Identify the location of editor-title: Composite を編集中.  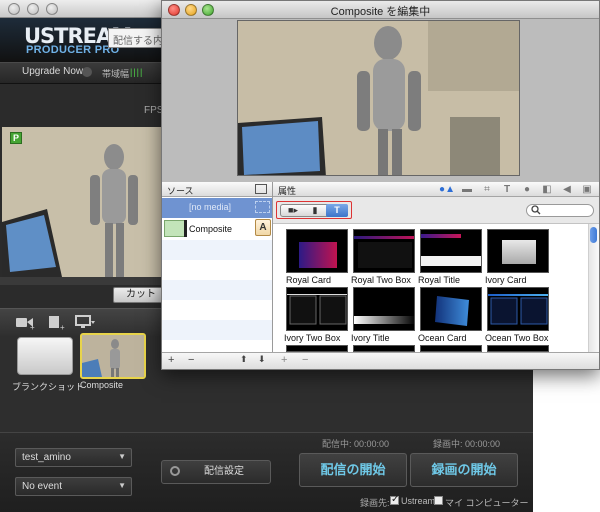
(380, 12).